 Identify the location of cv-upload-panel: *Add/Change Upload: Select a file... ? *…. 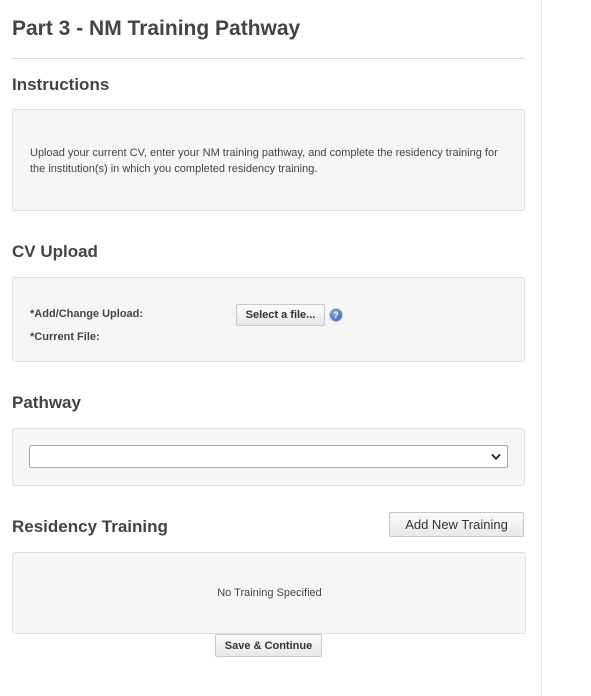
(268, 319).